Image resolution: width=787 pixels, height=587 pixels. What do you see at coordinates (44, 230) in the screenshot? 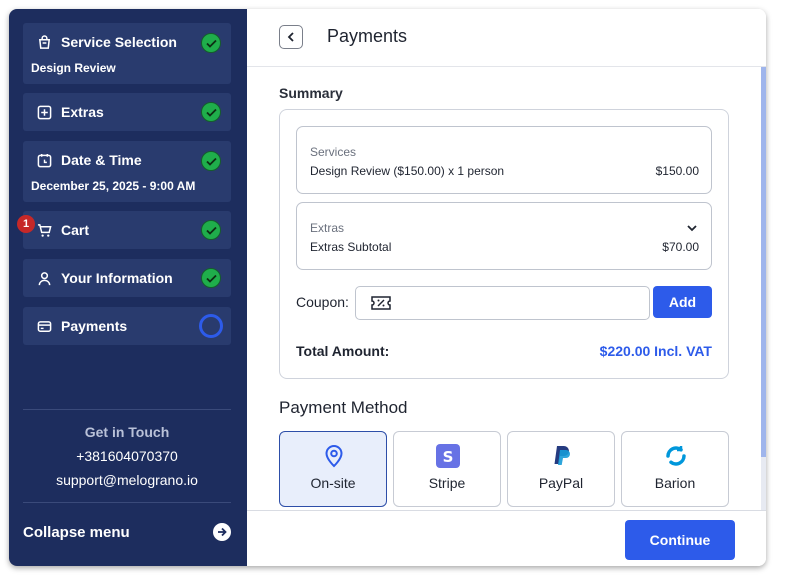
I see `cart-icon` at bounding box center [44, 230].